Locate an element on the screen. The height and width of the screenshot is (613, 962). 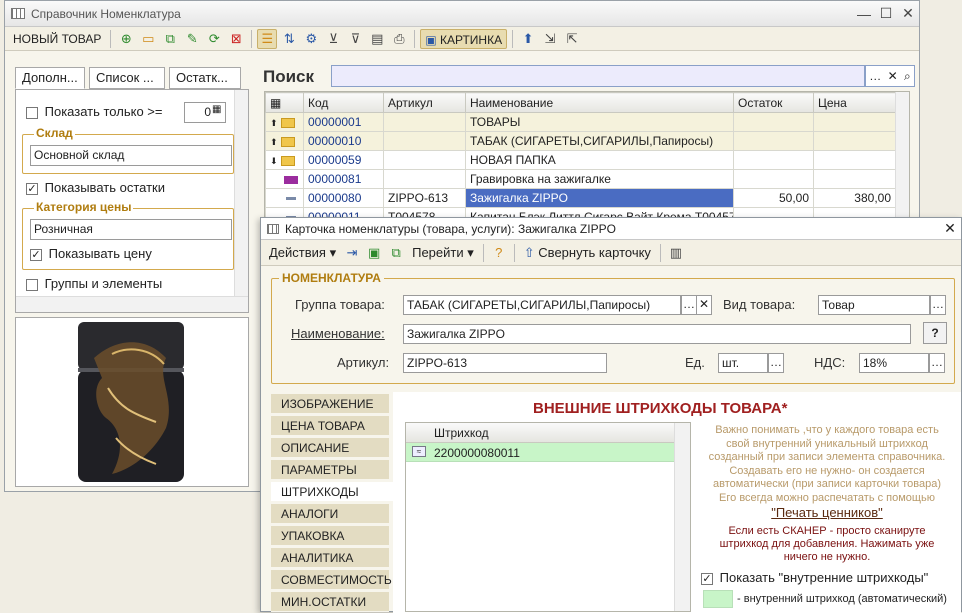
show-stock-row: ✓ Показывать остатки is located at coordinates (95, 187).